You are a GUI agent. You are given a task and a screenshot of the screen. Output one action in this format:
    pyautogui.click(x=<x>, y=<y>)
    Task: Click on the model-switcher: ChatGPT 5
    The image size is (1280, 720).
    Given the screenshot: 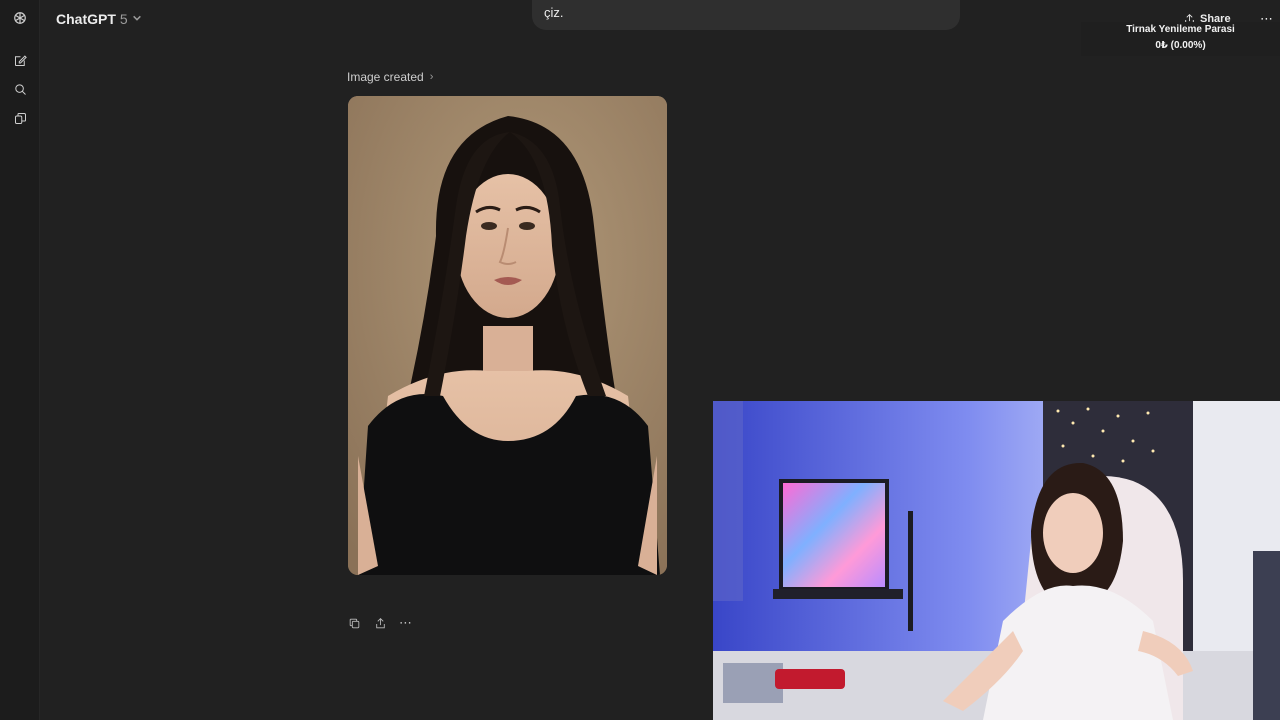 What is the action you would take?
    pyautogui.click(x=99, y=19)
    